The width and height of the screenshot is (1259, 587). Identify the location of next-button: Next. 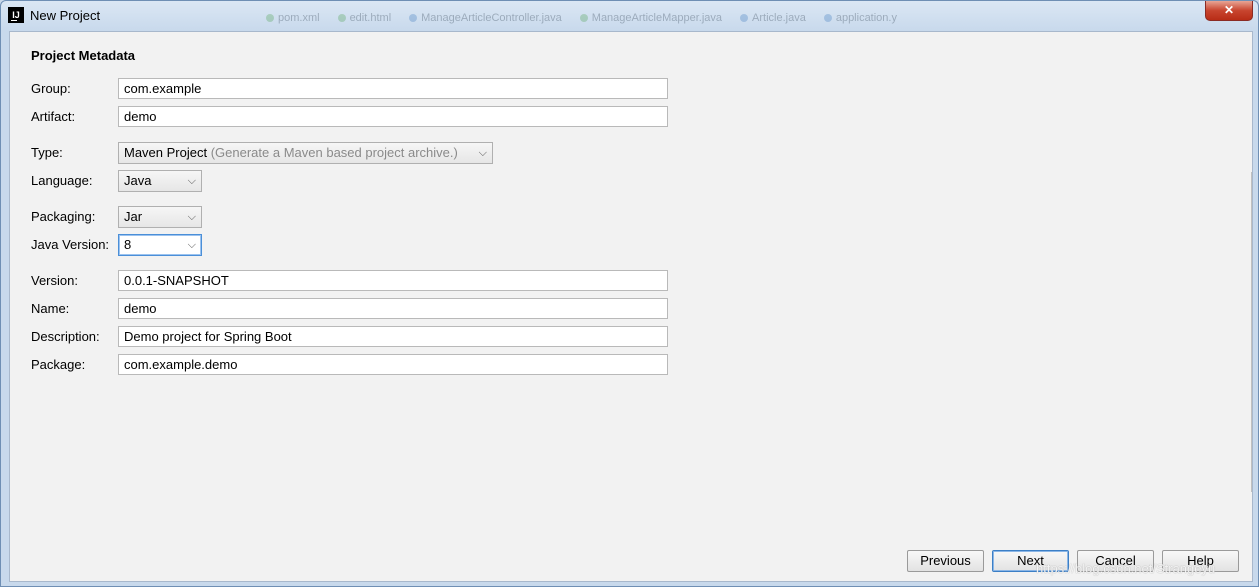
(1030, 561).